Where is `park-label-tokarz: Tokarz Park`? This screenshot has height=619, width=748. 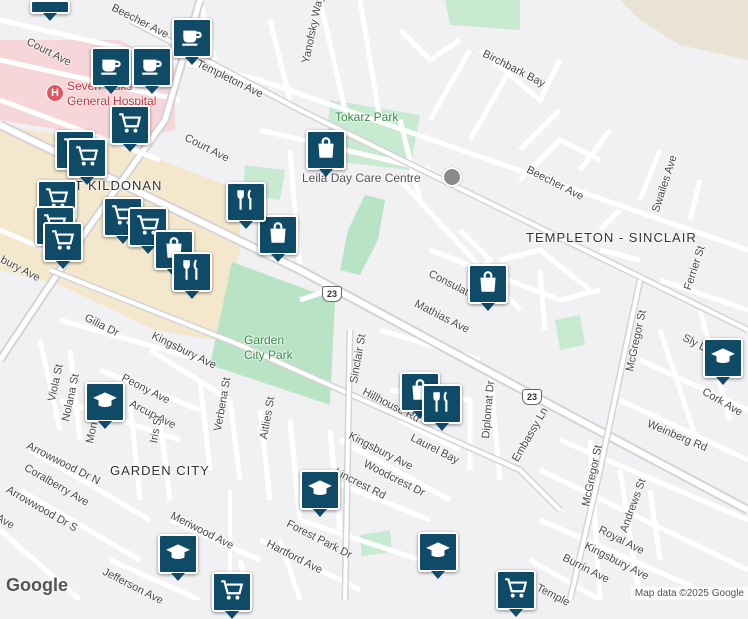
park-label-tokarz: Tokarz Park is located at coordinates (367, 117).